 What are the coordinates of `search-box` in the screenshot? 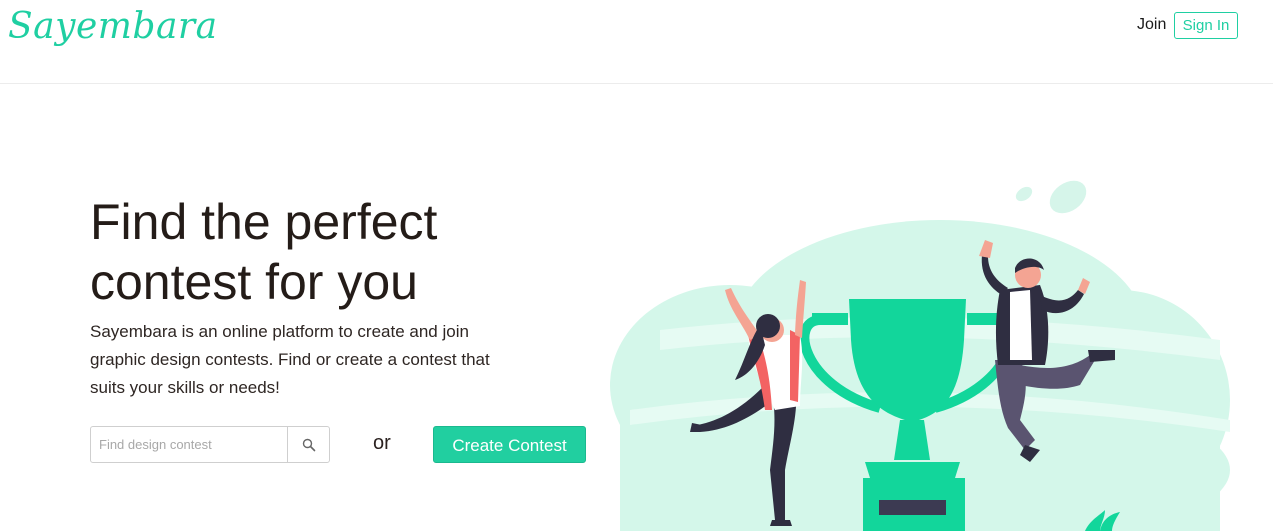 It's located at (210, 444).